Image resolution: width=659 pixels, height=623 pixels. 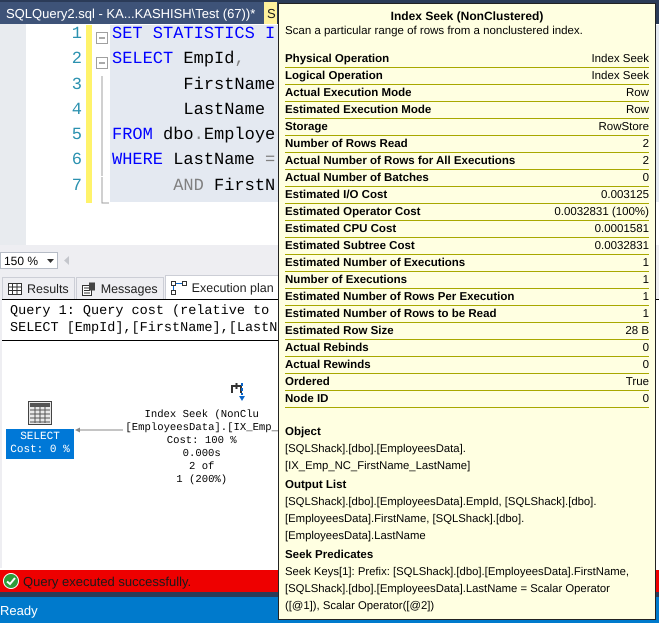 What do you see at coordinates (328, 365) in the screenshot?
I see `property-label: Actual Rewinds` at bounding box center [328, 365].